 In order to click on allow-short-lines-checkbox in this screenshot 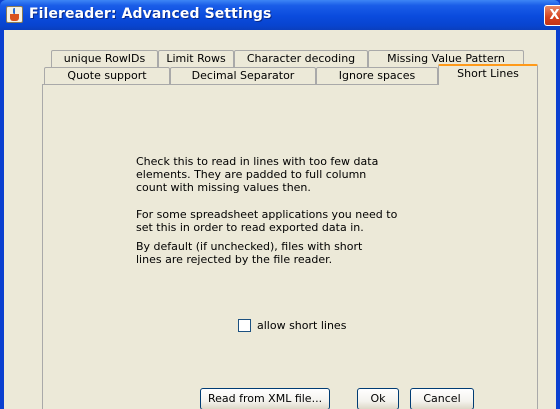, I will do `click(244, 325)`.